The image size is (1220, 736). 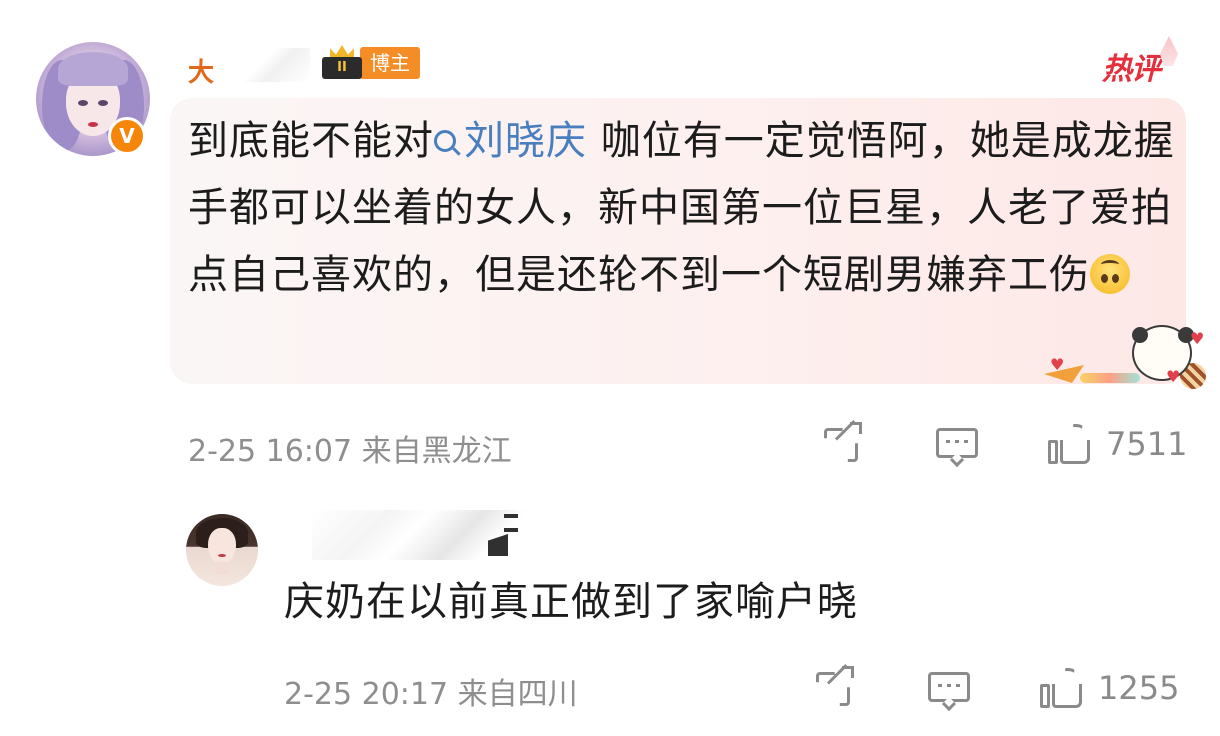 What do you see at coordinates (269, 65) in the screenshot?
I see `username-blurred` at bounding box center [269, 65].